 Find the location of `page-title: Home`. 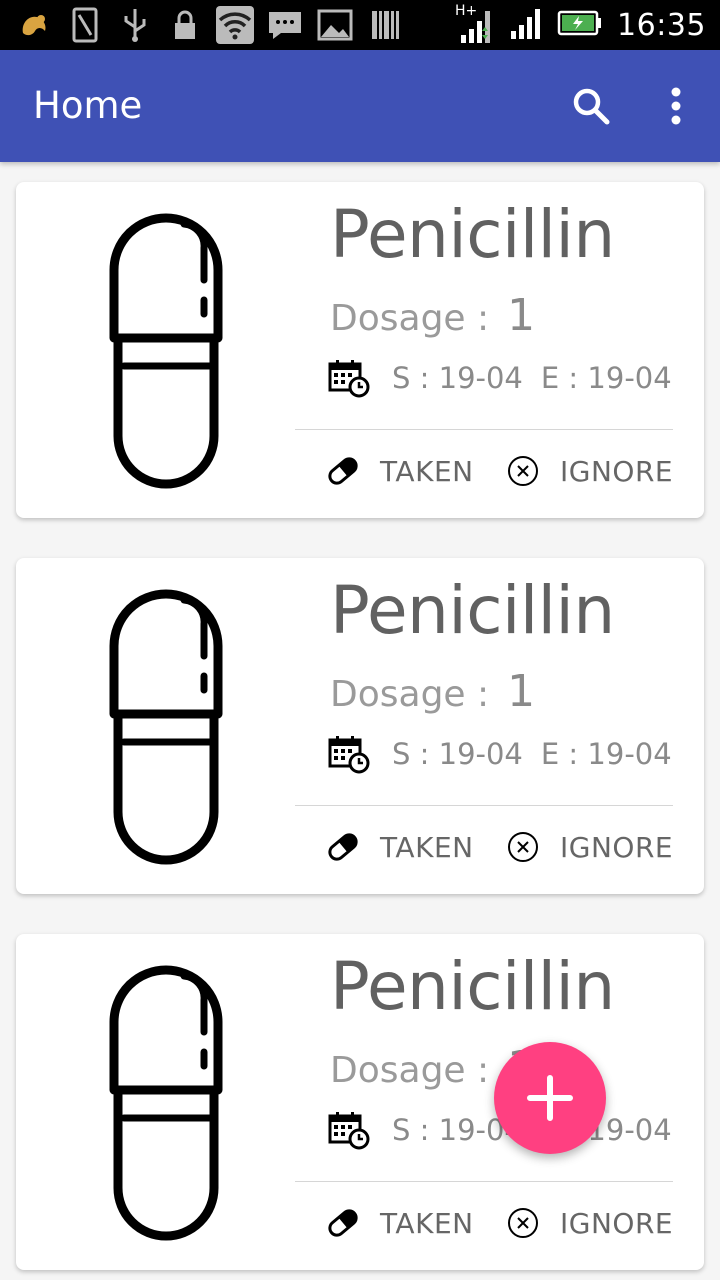

page-title: Home is located at coordinates (88, 105).